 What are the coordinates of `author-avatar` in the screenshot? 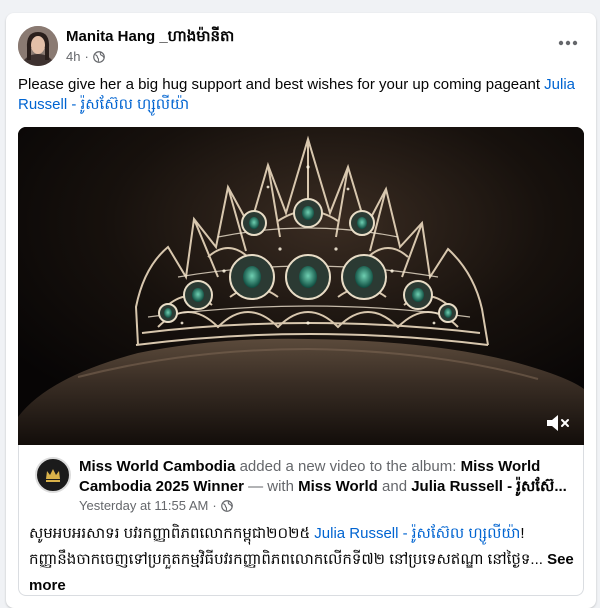 It's located at (38, 46).